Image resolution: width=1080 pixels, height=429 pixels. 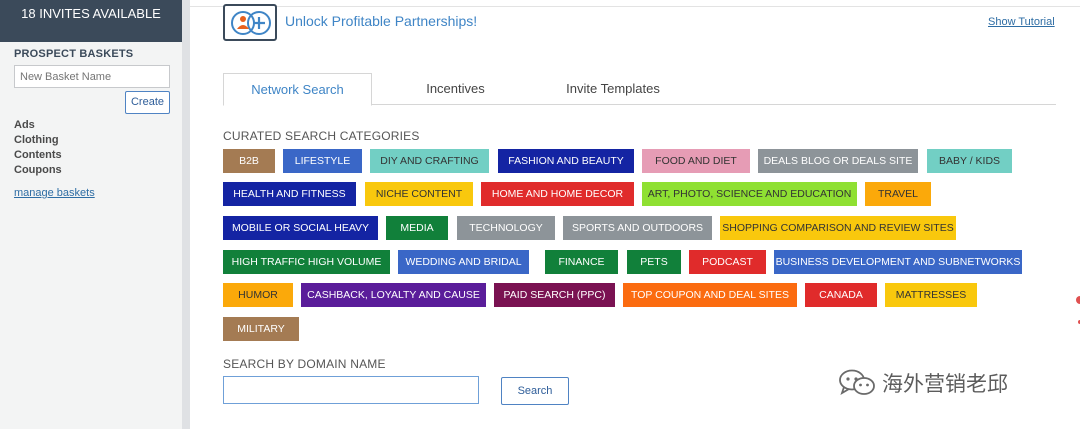 What do you see at coordinates (535, 391) in the screenshot?
I see `domain-search-button: Search` at bounding box center [535, 391].